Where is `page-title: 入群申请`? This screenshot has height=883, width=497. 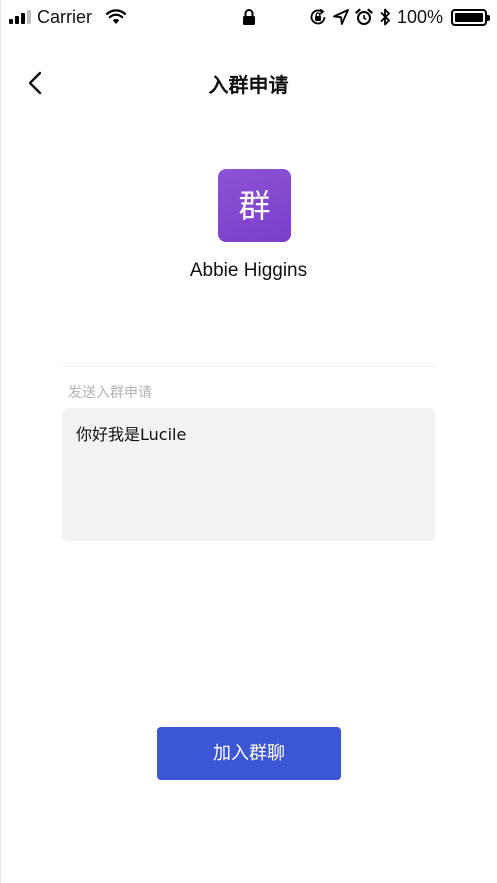
page-title: 入群申请 is located at coordinates (248, 85).